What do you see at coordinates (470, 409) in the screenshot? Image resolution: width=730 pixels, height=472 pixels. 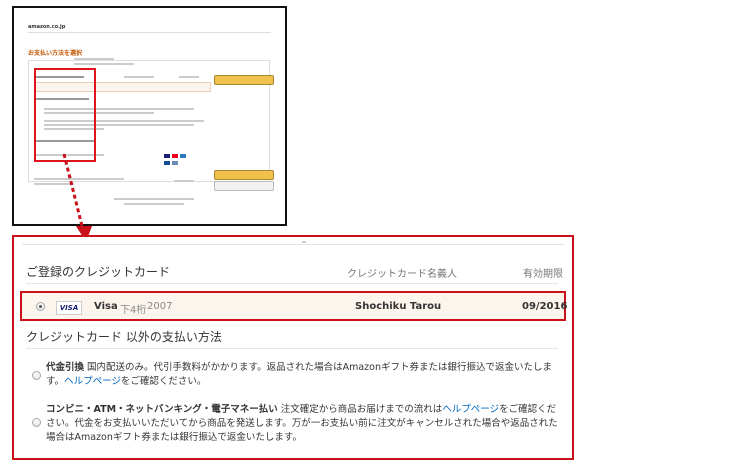 I see `convenience-help-link: ヘルプページ` at bounding box center [470, 409].